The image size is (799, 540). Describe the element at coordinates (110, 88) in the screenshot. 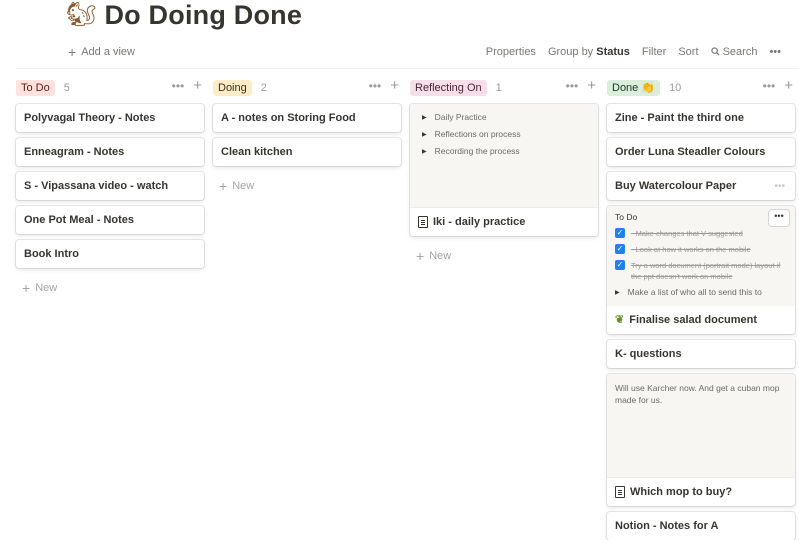

I see `column-header: To Do 5 ••• +` at that location.